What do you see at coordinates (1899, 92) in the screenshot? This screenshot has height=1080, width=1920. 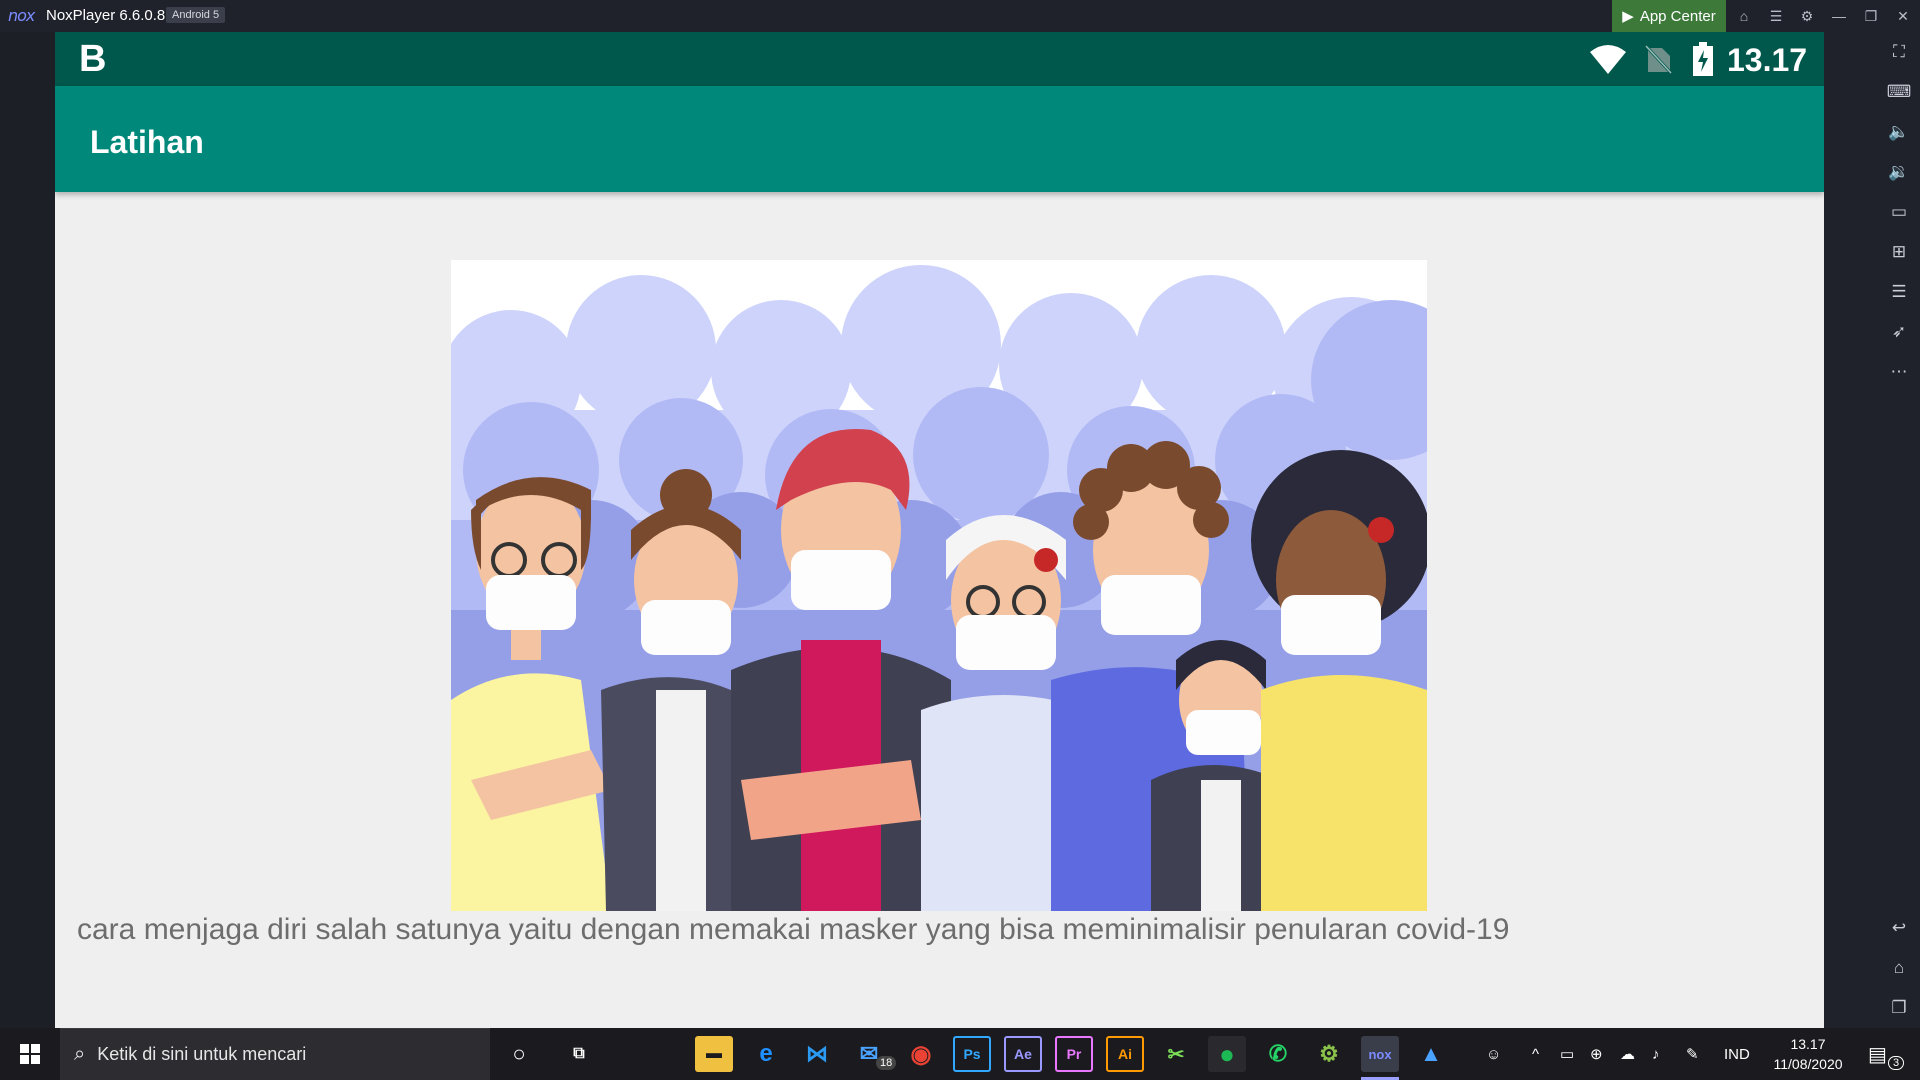 I see `keyboard-icon: ⌨` at bounding box center [1899, 92].